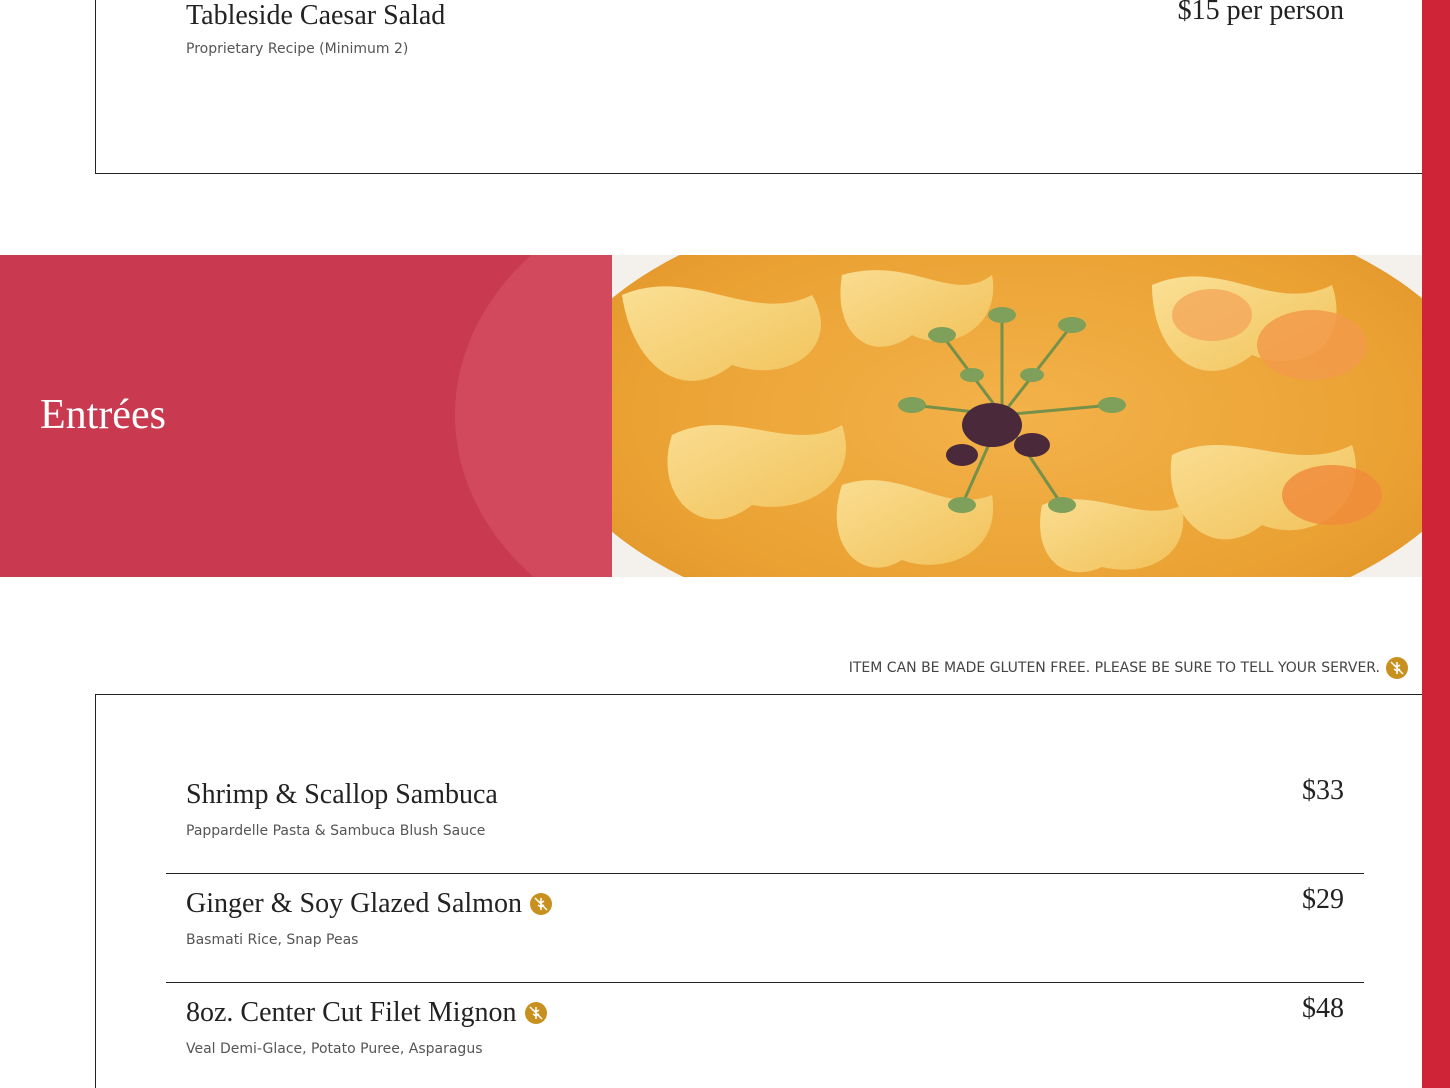  I want to click on menu-item-price: $29, so click(1323, 899).